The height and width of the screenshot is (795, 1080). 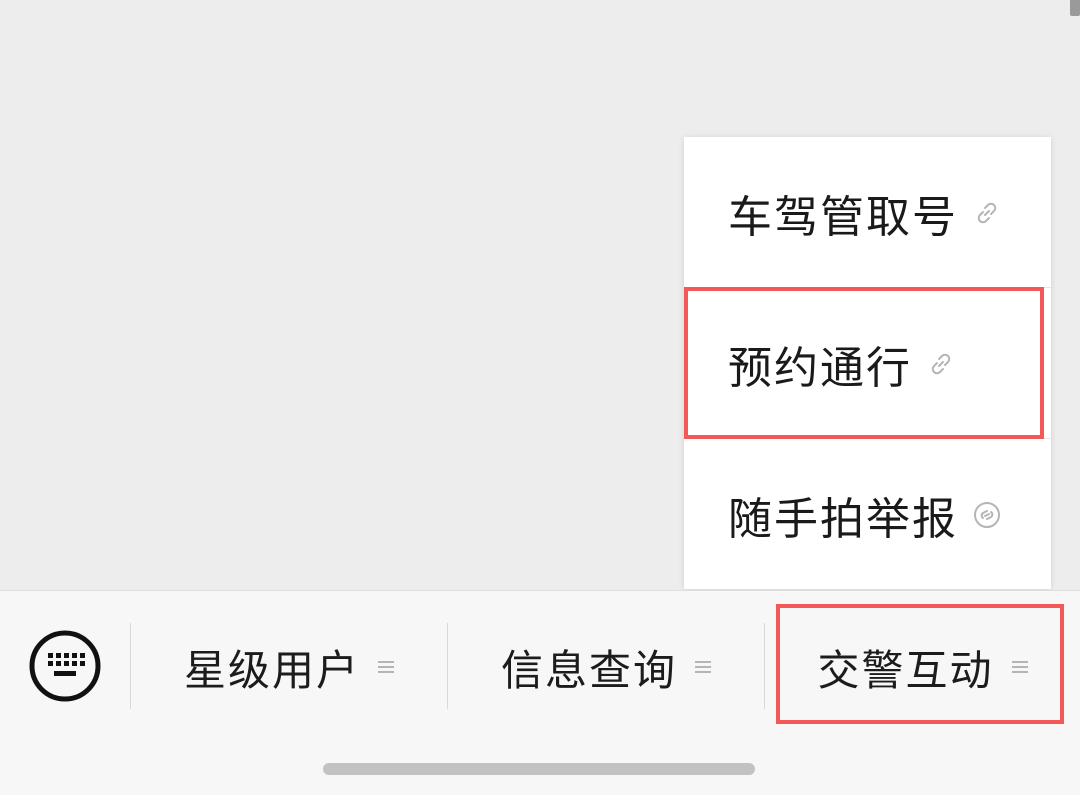 I want to click on tab-traffic-police-interaction: 交警互动, so click(x=922, y=667).